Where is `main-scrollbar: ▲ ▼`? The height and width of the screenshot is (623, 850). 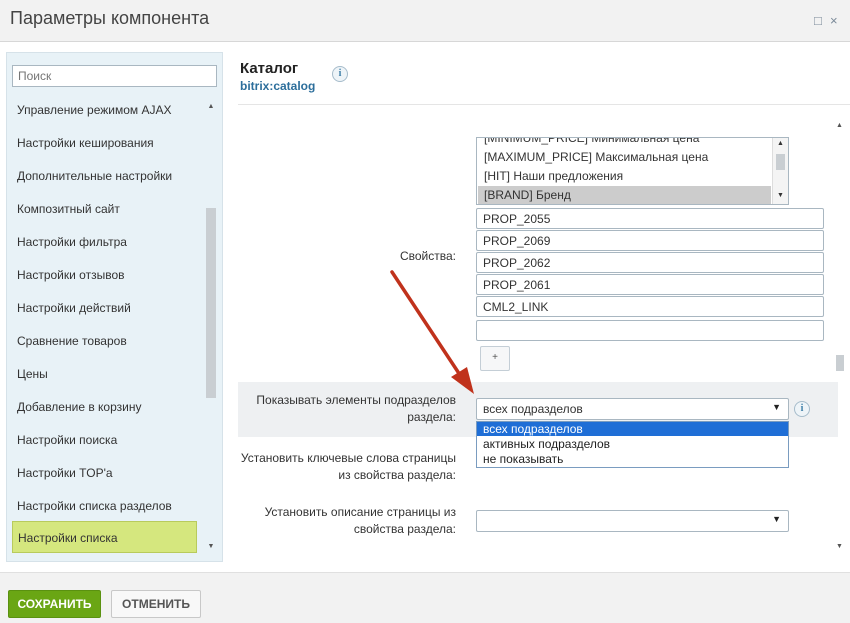 main-scrollbar: ▲ ▼ is located at coordinates (840, 342).